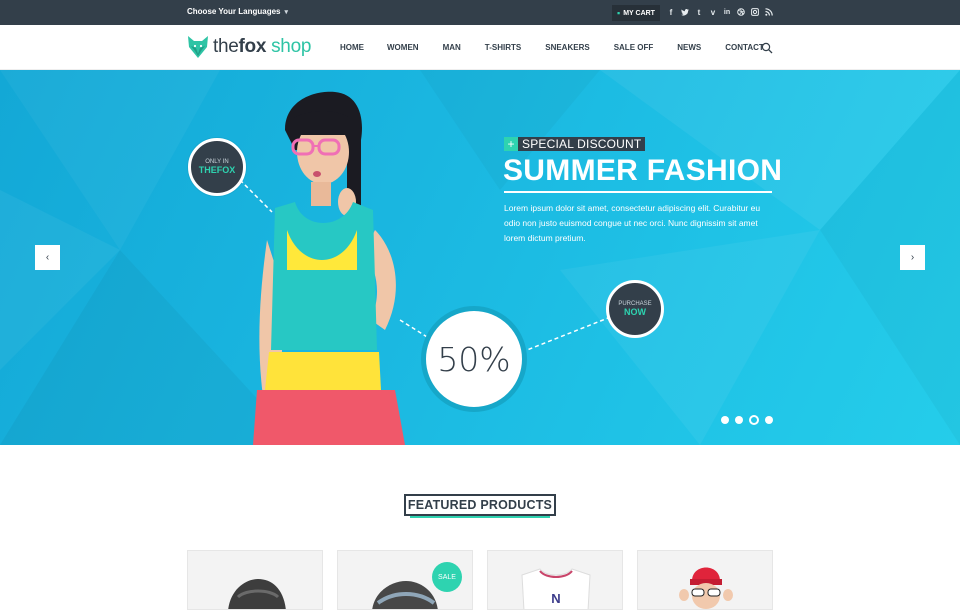 Image resolution: width=960 pixels, height=610 pixels. Describe the element at coordinates (619, 13) in the screenshot. I see `basket-icon: ▪` at that location.